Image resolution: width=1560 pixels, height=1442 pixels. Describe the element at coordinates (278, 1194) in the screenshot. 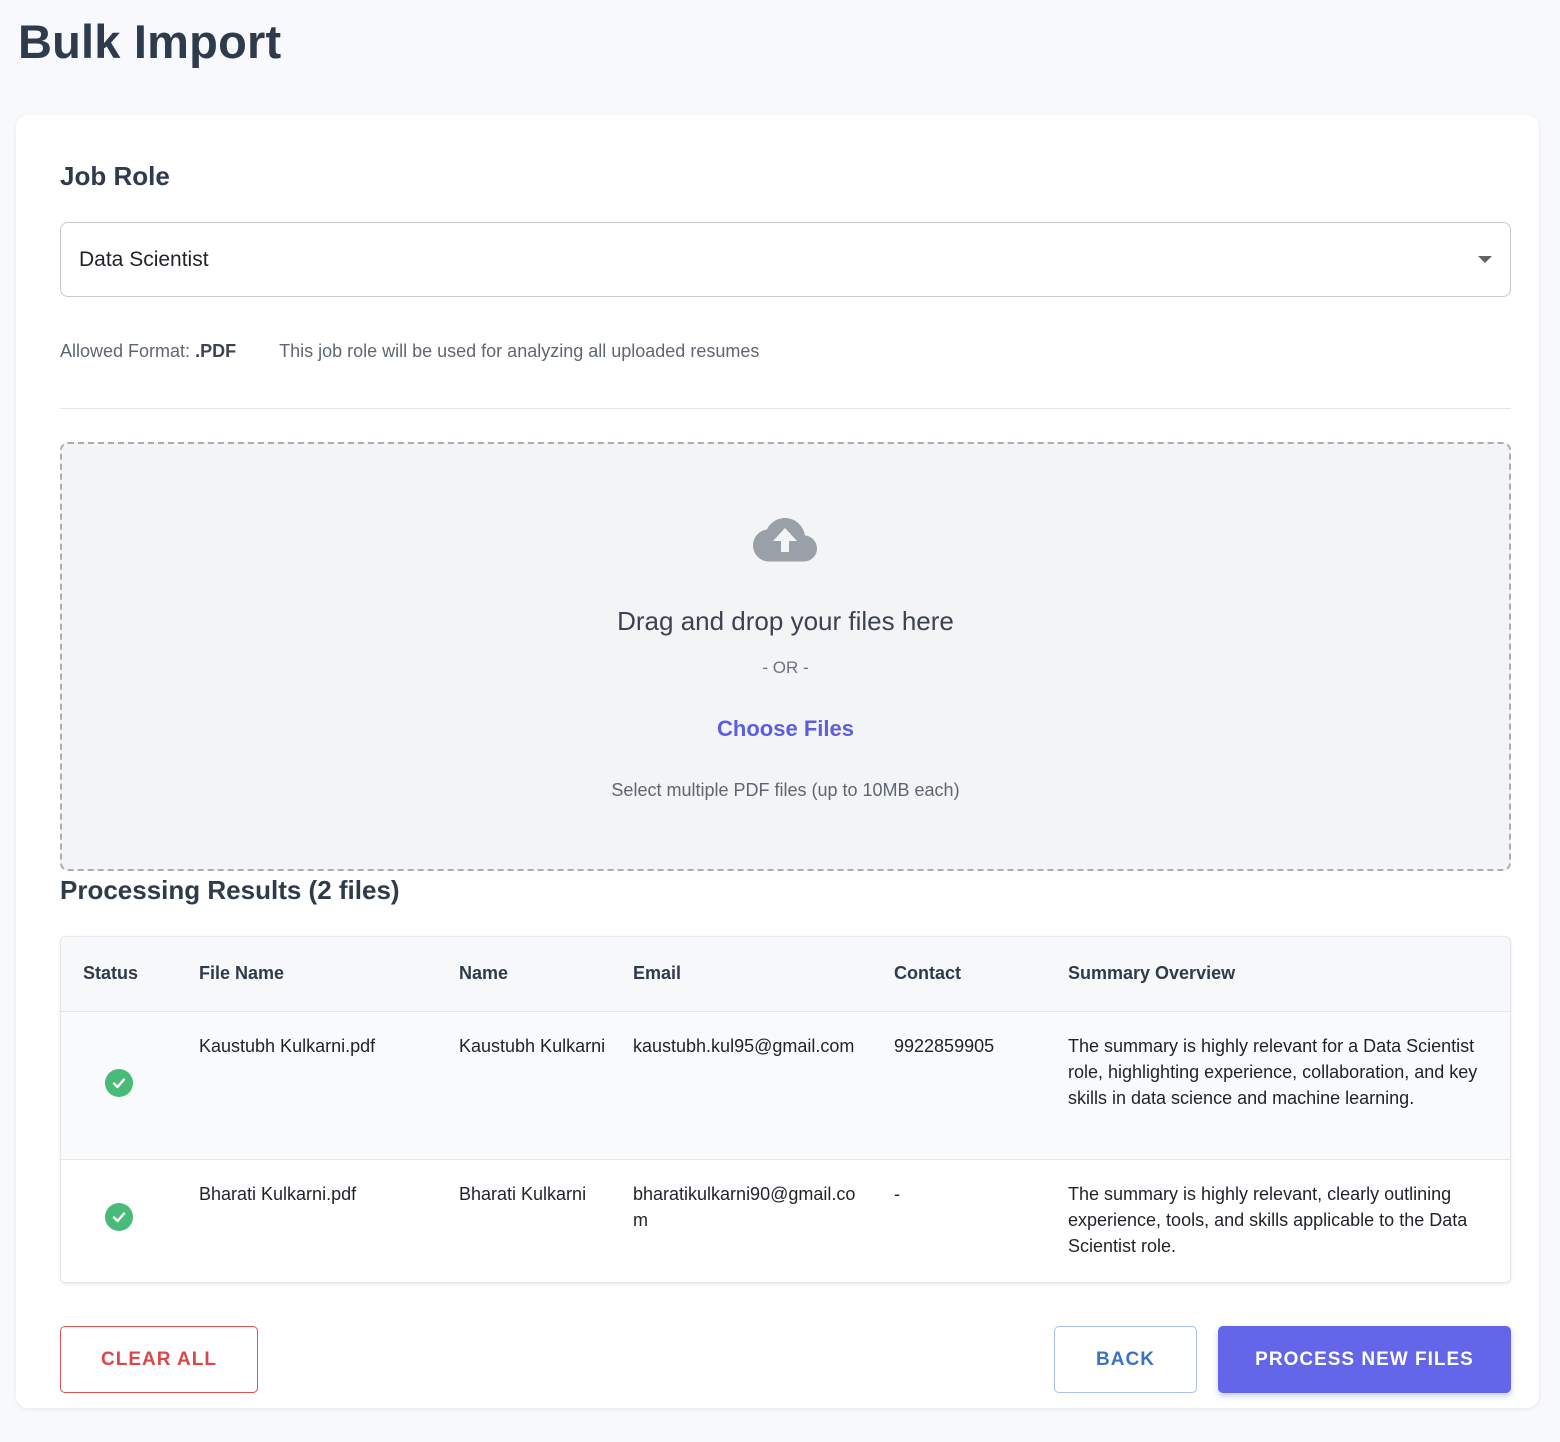

I see `file-name-cell: Bharati Kulkarni.pdf` at that location.